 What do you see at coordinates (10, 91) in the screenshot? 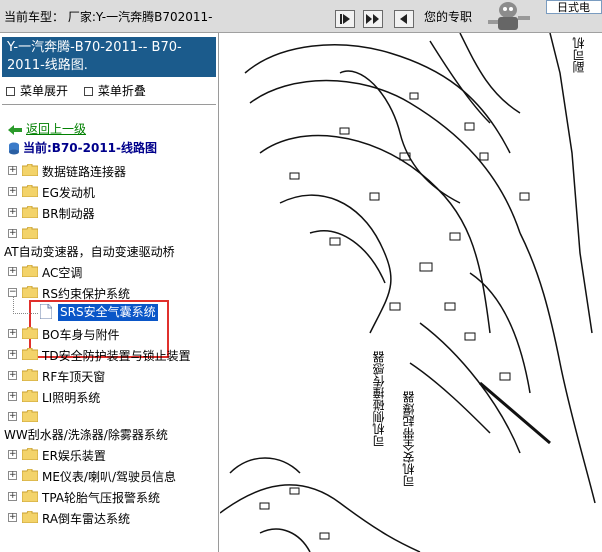
I see `expand-icon` at bounding box center [10, 91].